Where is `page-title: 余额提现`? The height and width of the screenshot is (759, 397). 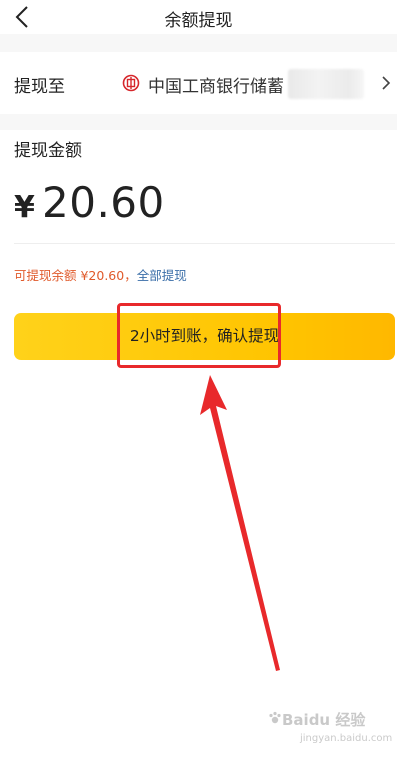 page-title: 余额提现 is located at coordinates (198, 21).